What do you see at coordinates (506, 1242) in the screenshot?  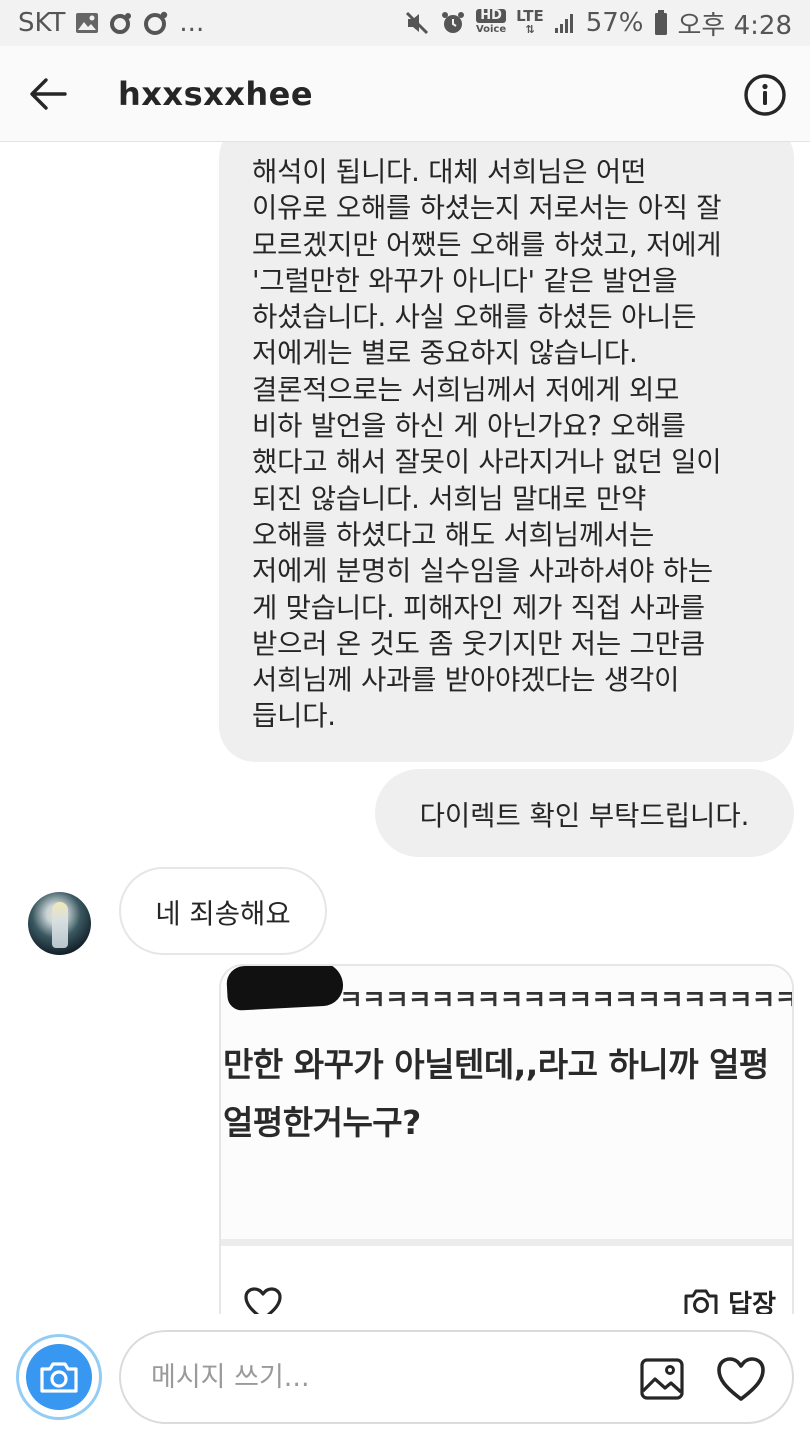 I see `divider` at bounding box center [506, 1242].